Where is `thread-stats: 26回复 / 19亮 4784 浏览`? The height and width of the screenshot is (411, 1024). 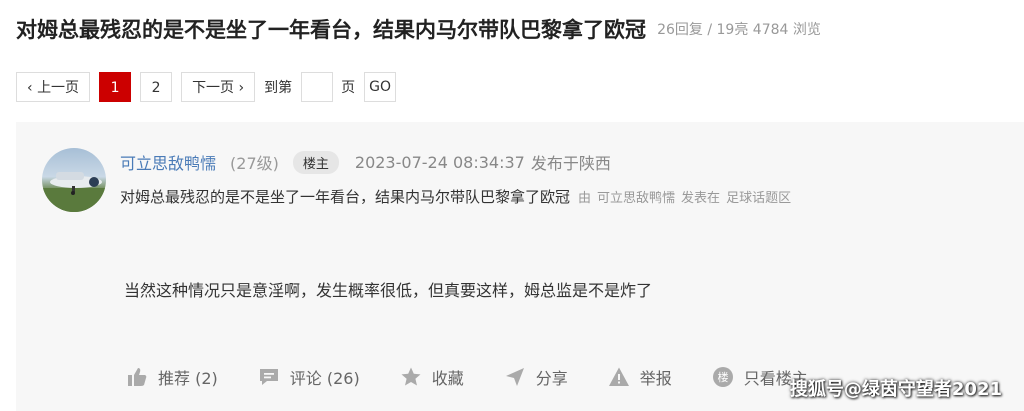 thread-stats: 26回复 / 19亮 4784 浏览 is located at coordinates (739, 30).